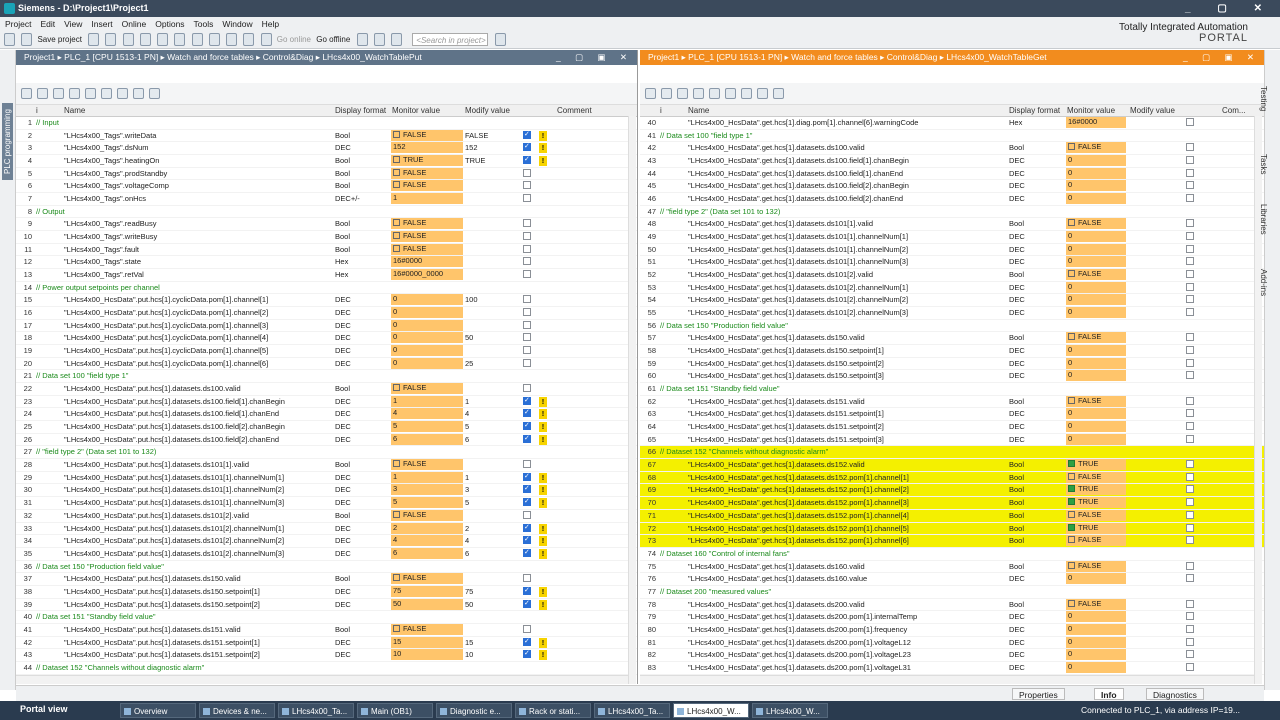  What do you see at coordinates (180, 39) in the screenshot?
I see `undo-icon` at bounding box center [180, 39].